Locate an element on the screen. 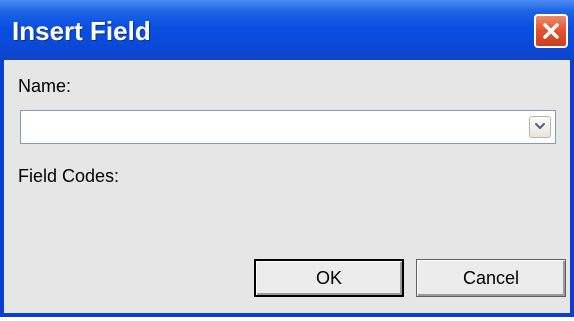 Image resolution: width=574 pixels, height=321 pixels. name-label: Name: is located at coordinates (45, 86).